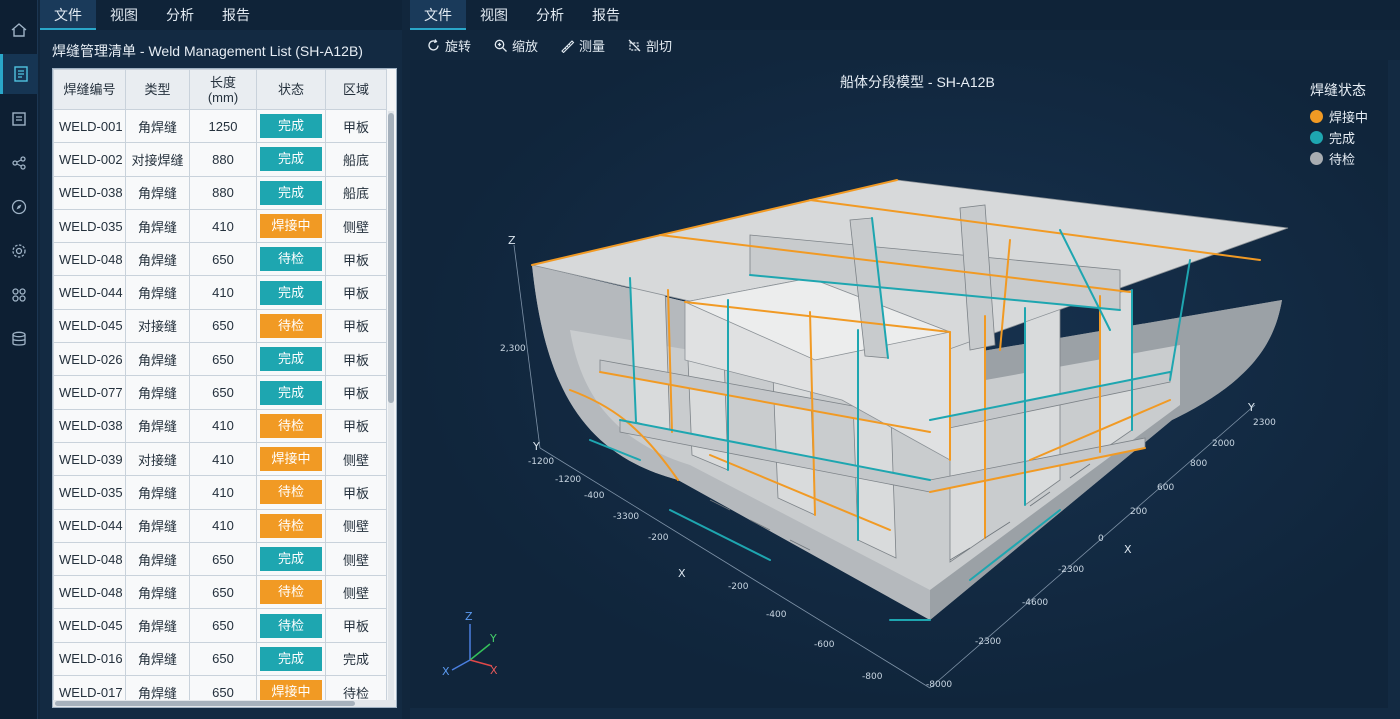 This screenshot has height=719, width=1400. What do you see at coordinates (356, 89) in the screenshot?
I see `column-header-zone: 区域` at bounding box center [356, 89].